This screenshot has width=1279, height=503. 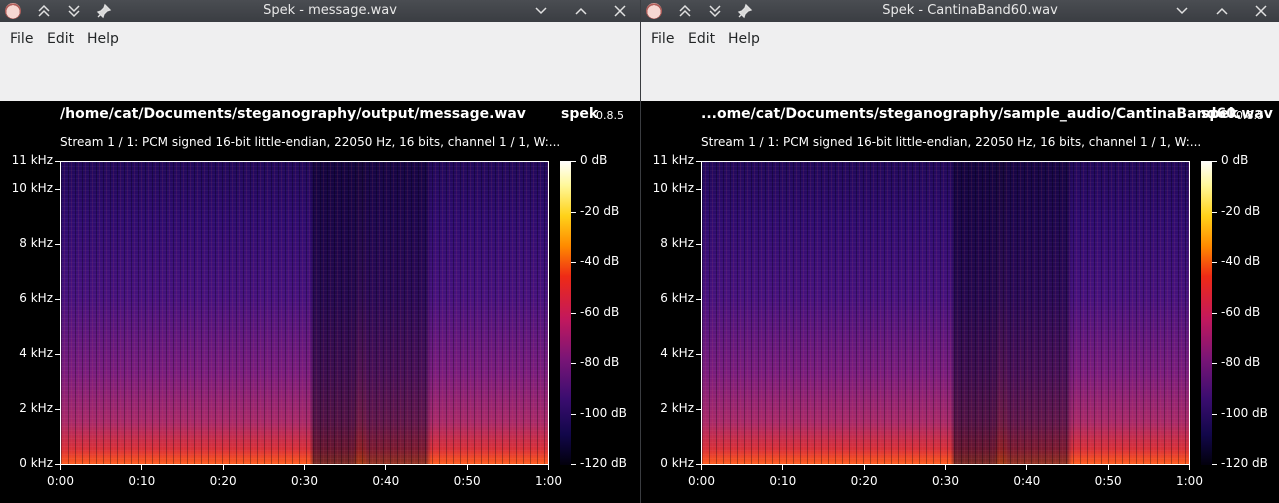 What do you see at coordinates (1189, 481) in the screenshot?
I see `time-tick-label: 1:00` at bounding box center [1189, 481].